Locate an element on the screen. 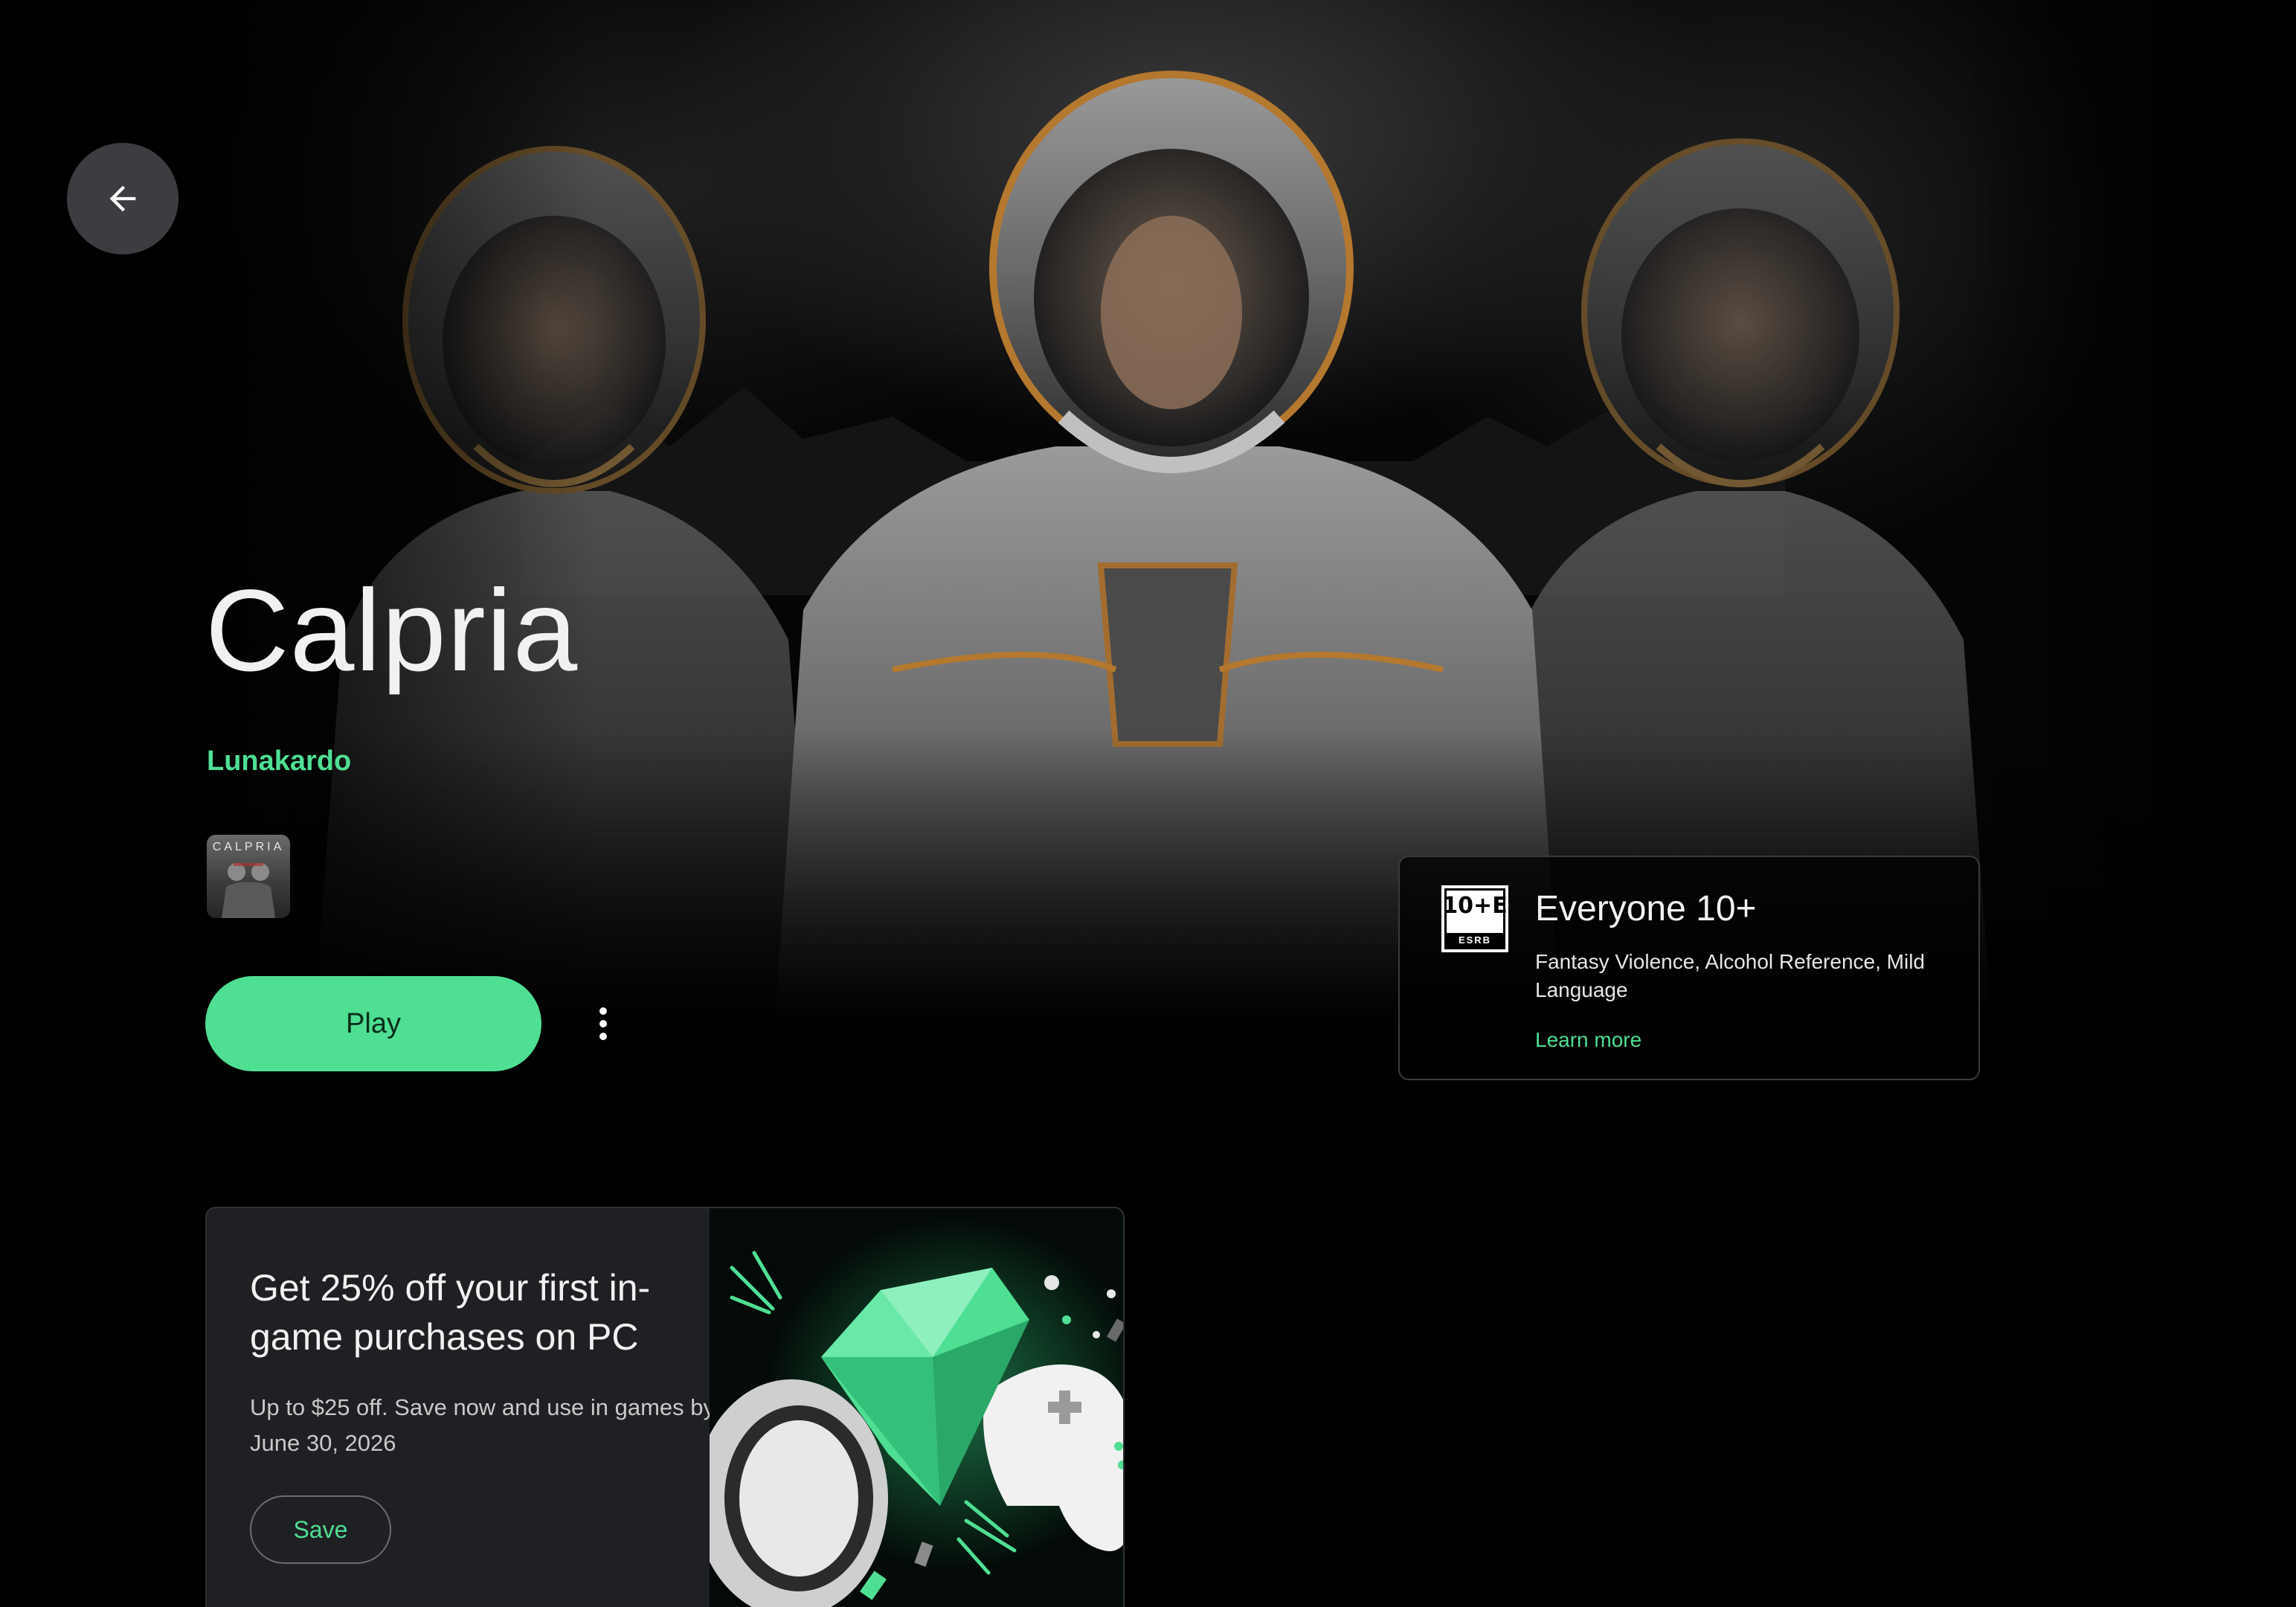 The width and height of the screenshot is (2296, 1607). gamepad-icon is located at coordinates (1053, 1457).